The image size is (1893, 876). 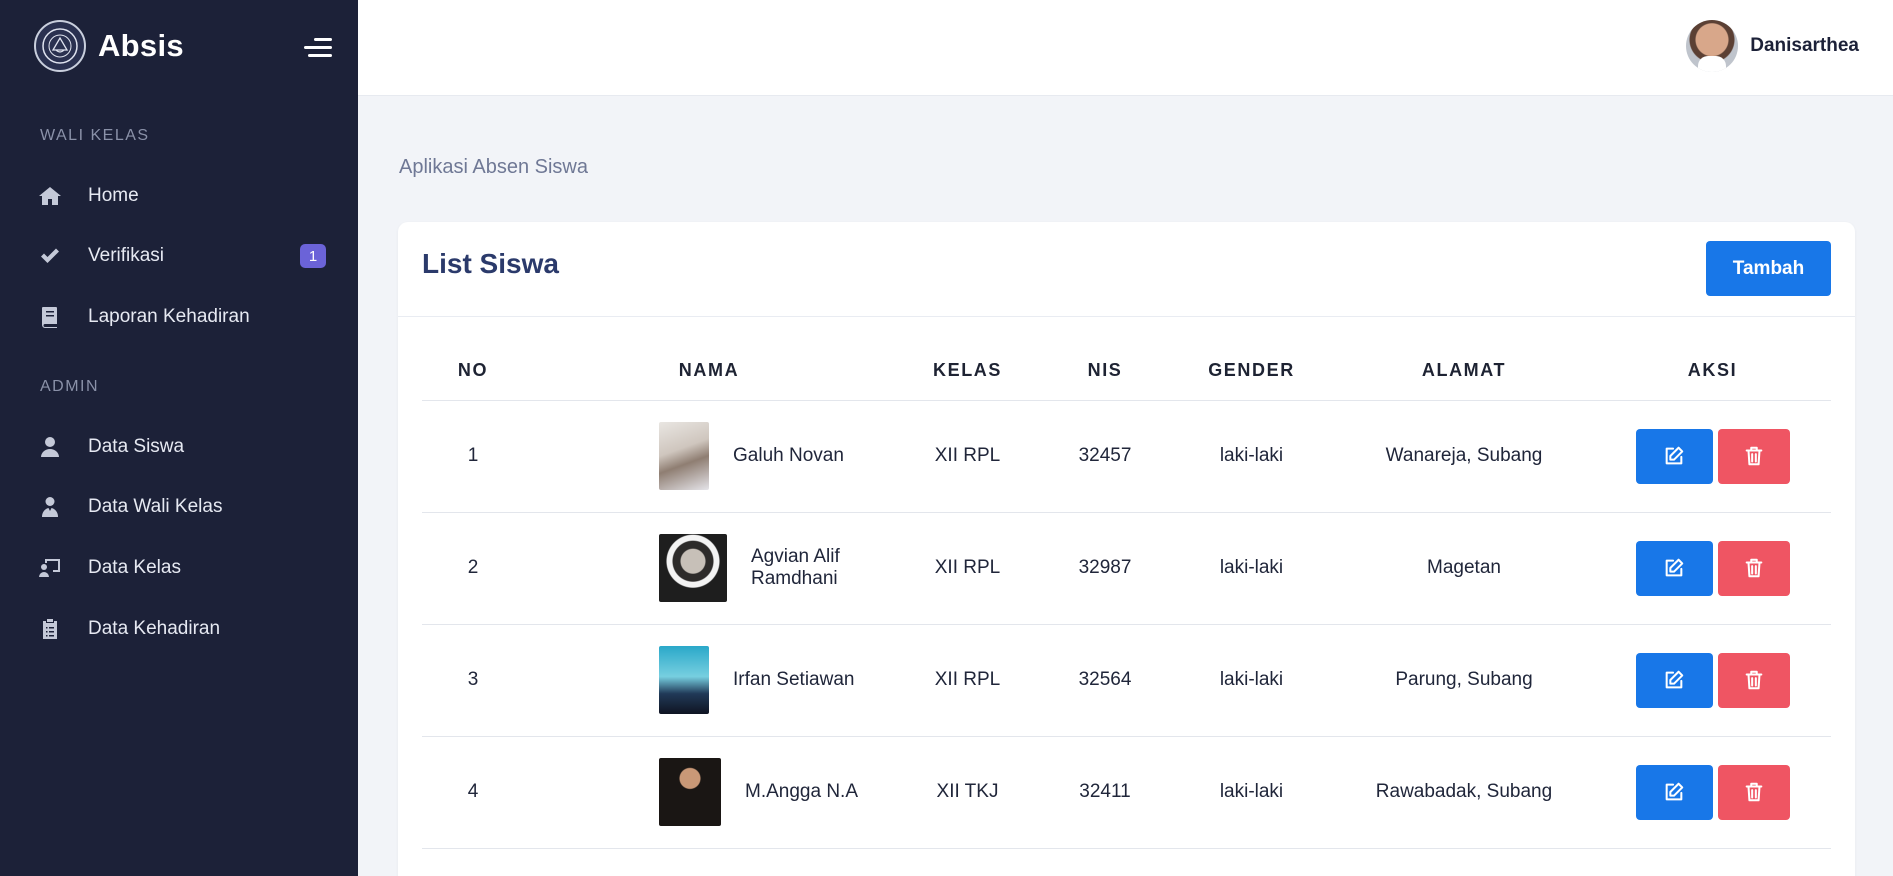 What do you see at coordinates (490, 263) in the screenshot?
I see `card-title: List Siswa` at bounding box center [490, 263].